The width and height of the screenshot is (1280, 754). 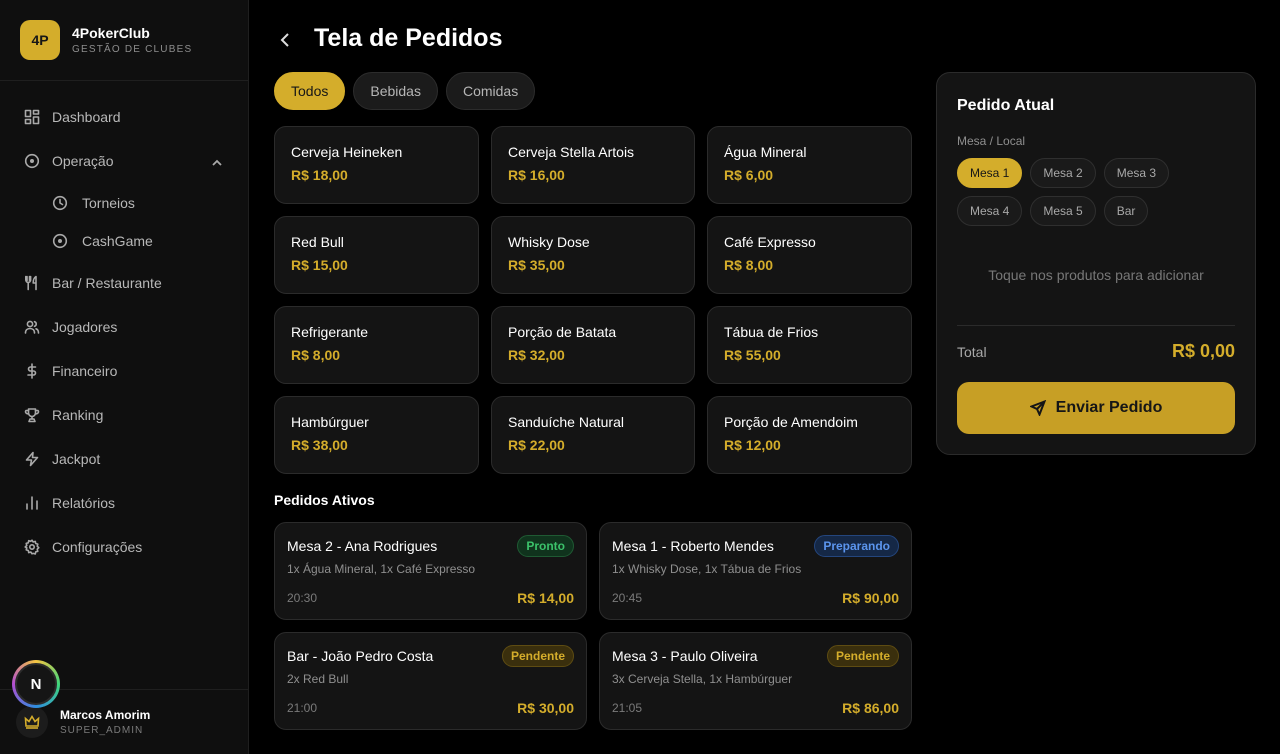 I want to click on nav-label: CashGame, so click(x=117, y=241).